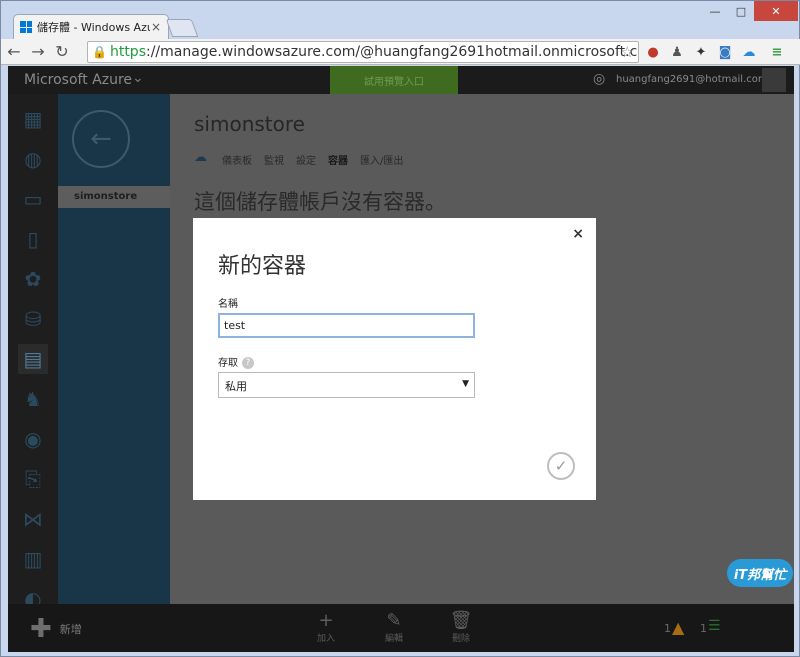  I want to click on new-button-label: 新增, so click(70, 629).